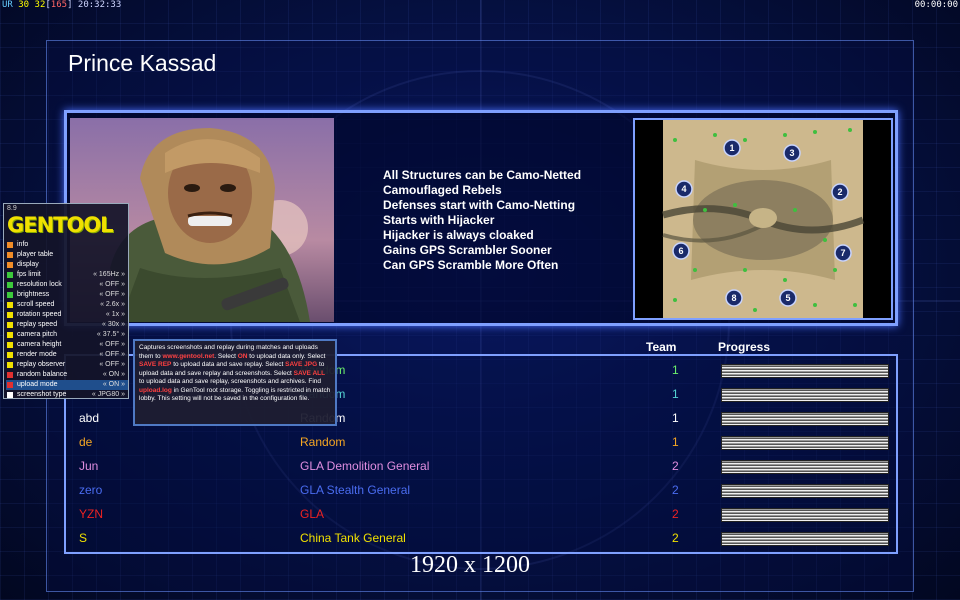 The height and width of the screenshot is (600, 960). What do you see at coordinates (661, 347) in the screenshot?
I see `team-column-header: Team` at bounding box center [661, 347].